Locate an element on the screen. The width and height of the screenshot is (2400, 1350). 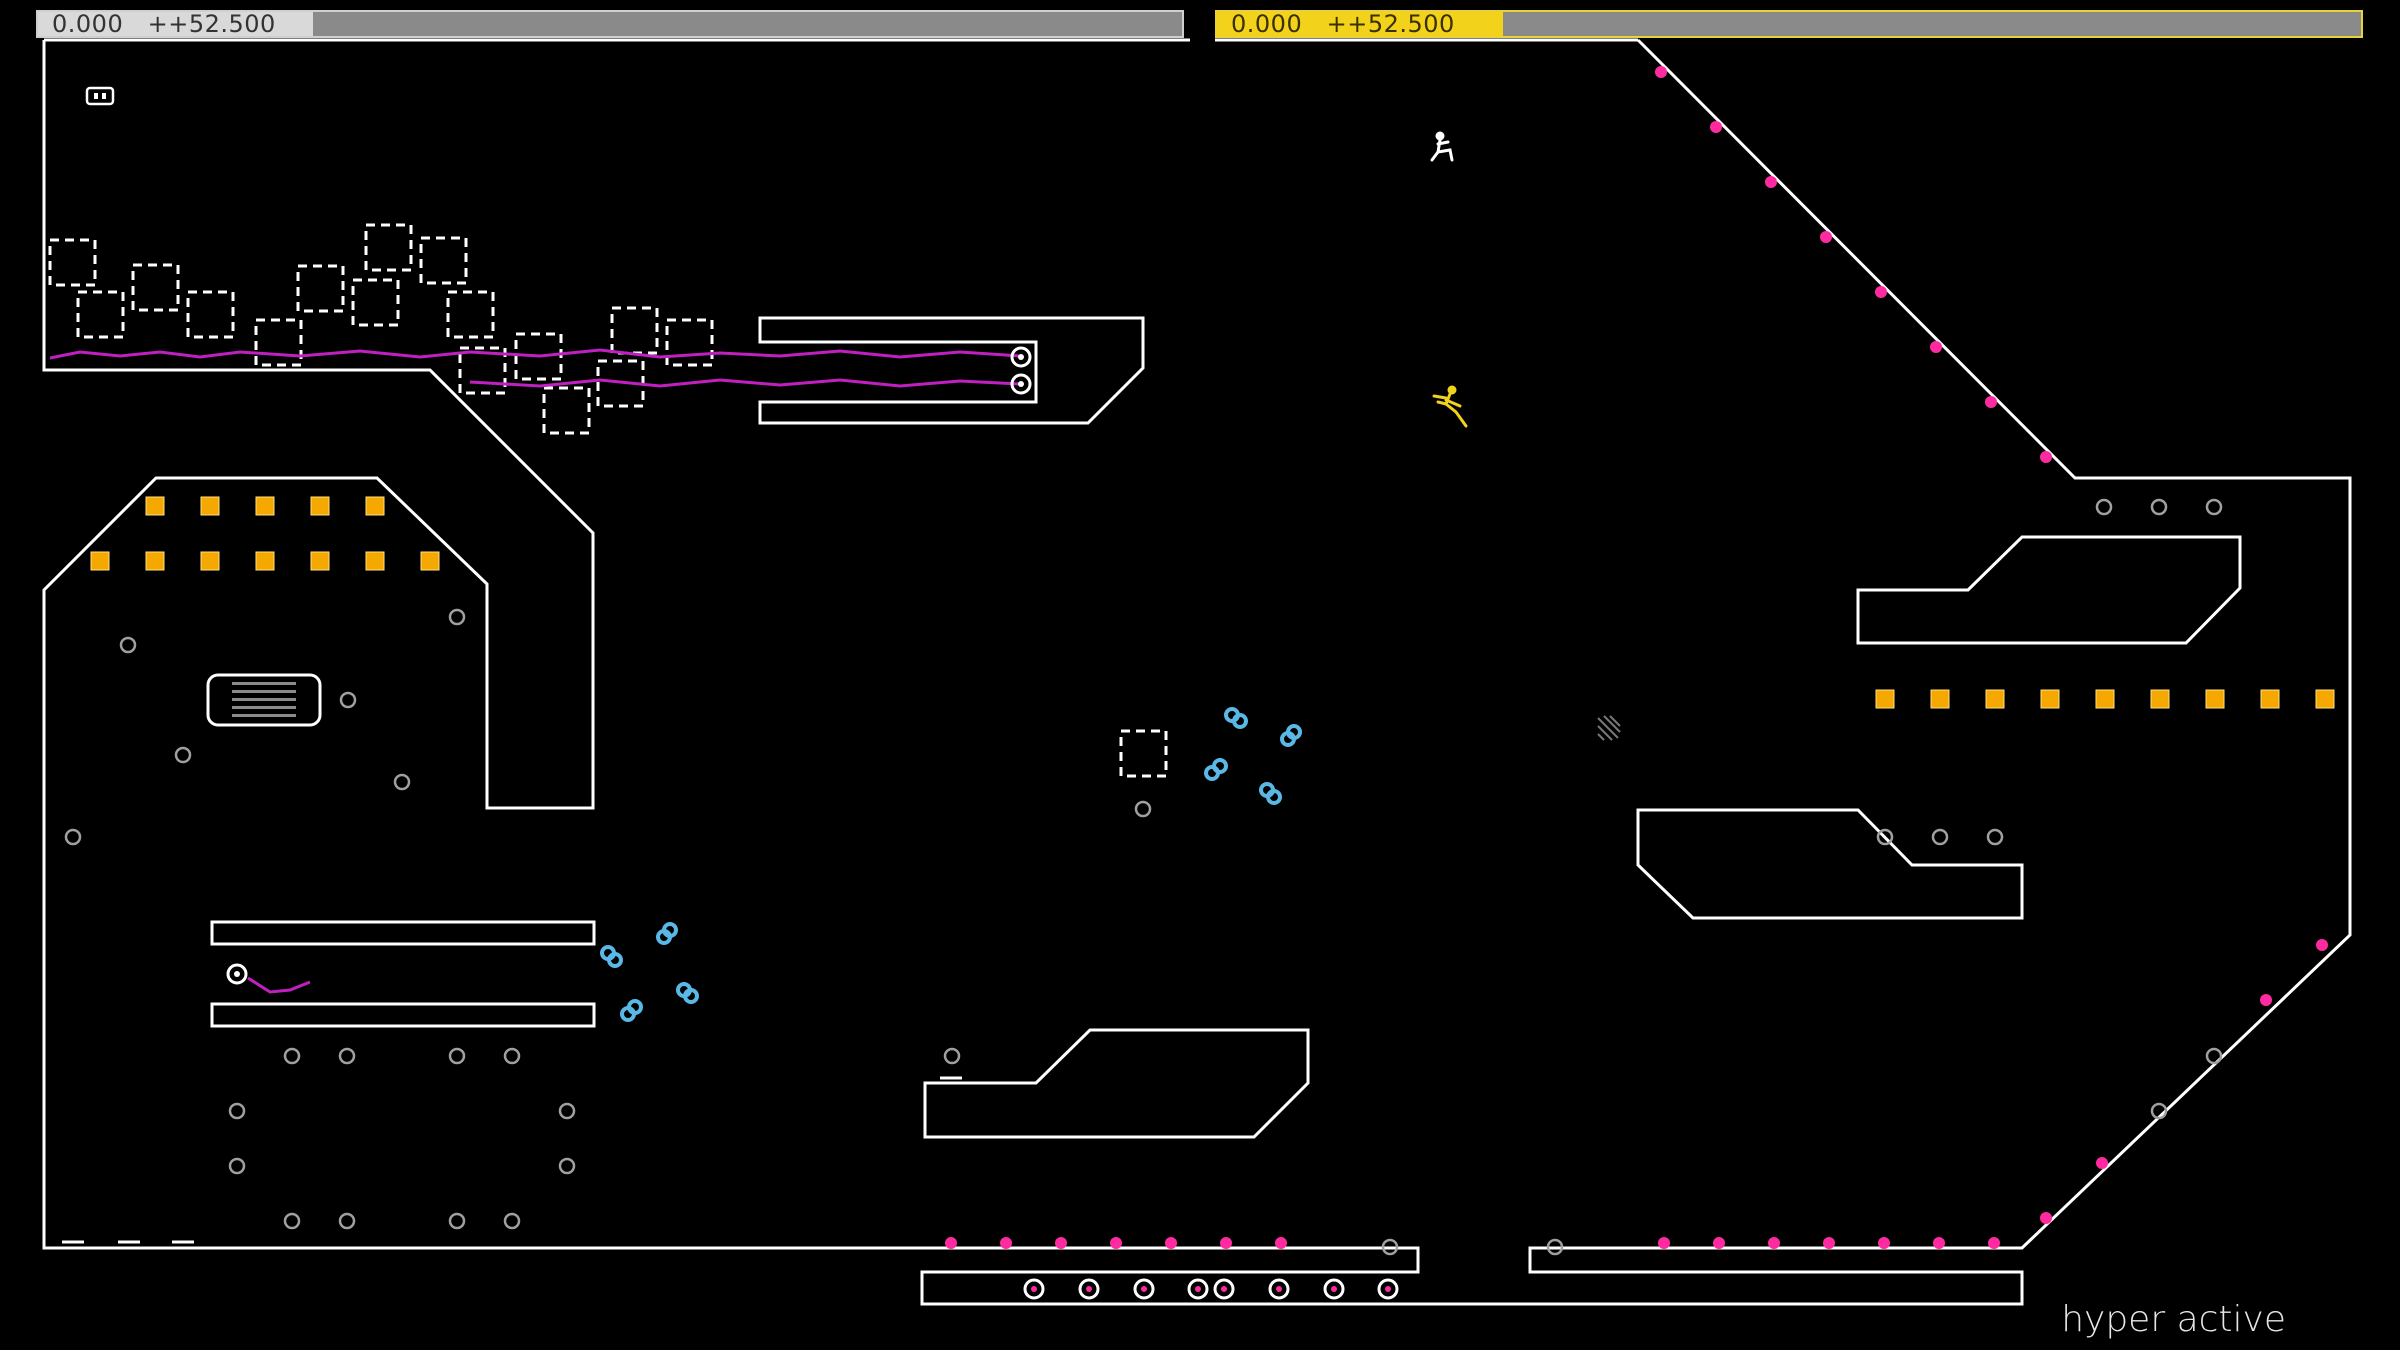
ninja-player1-icon is located at coordinates (1442, 146).